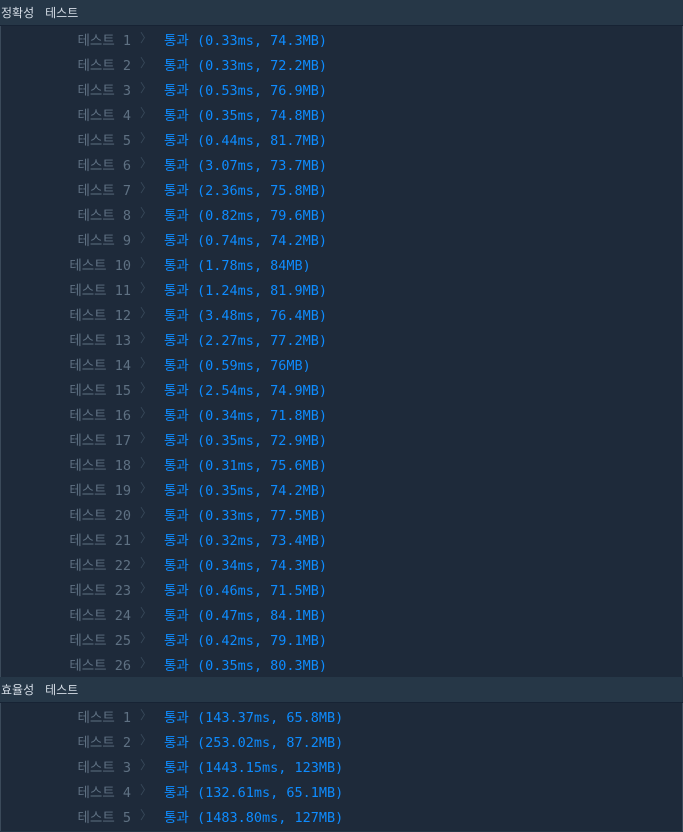 This screenshot has width=683, height=832. What do you see at coordinates (341, 363) in the screenshot?
I see `test-row: 테스트 14 〉 통과 (0.59ms, 76MB)` at bounding box center [341, 363].